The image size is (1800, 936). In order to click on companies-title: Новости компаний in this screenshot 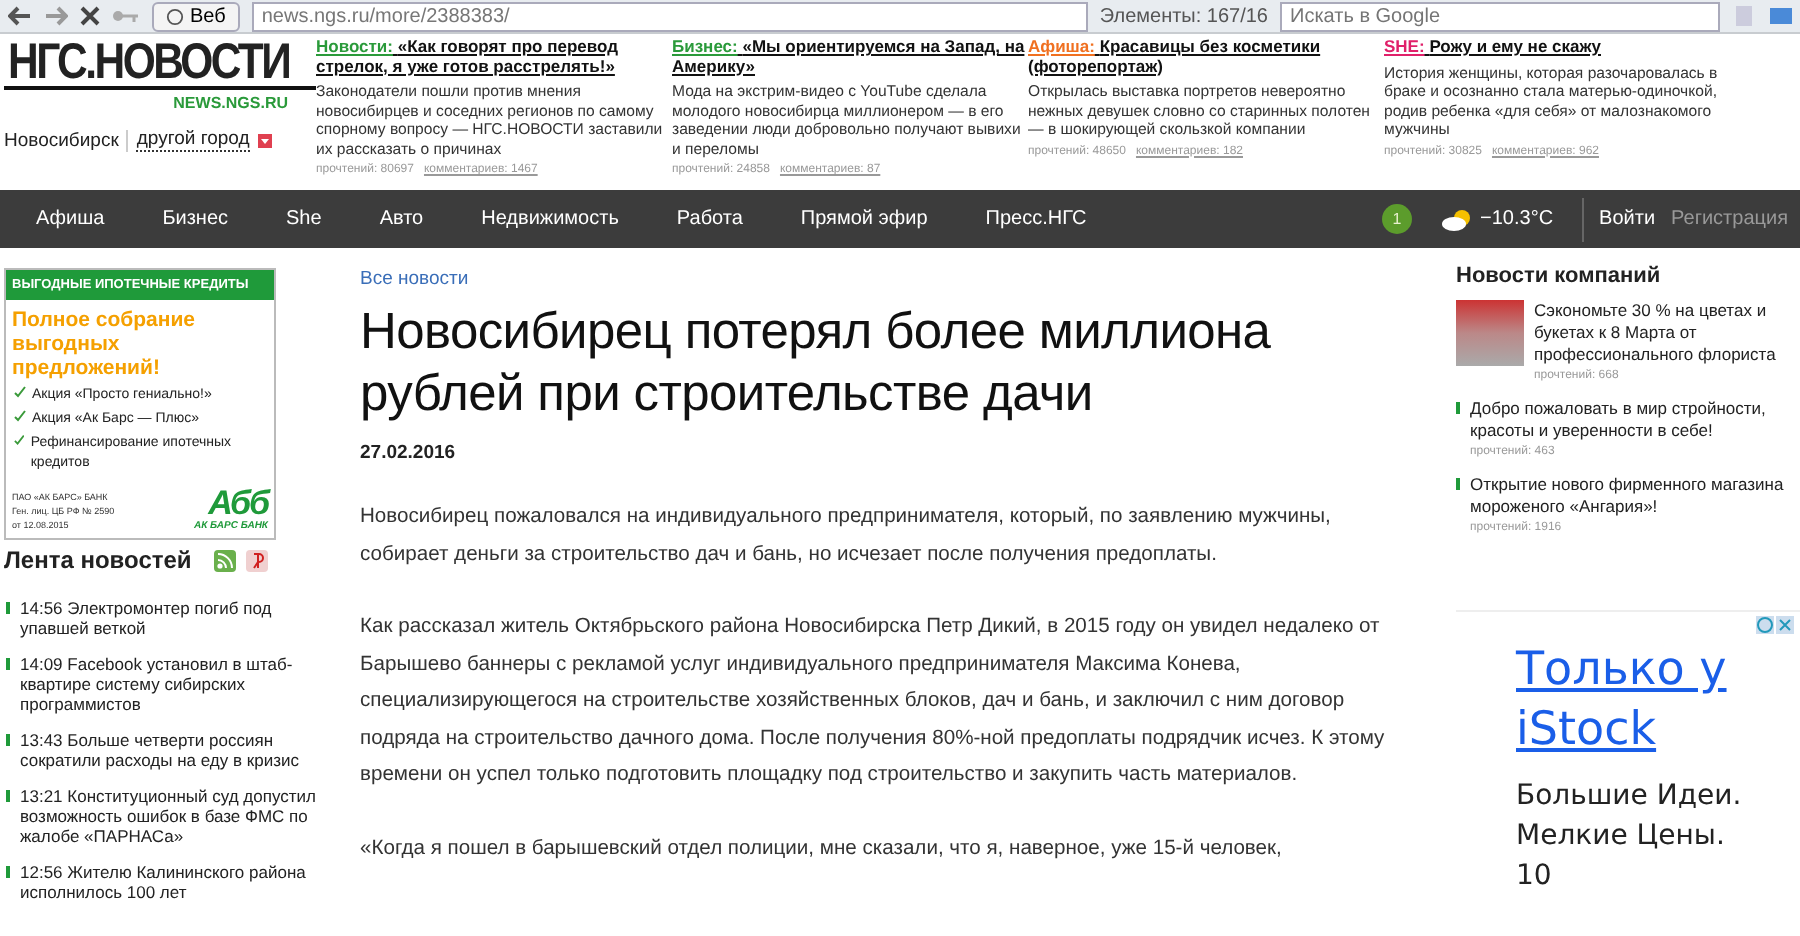, I will do `click(1559, 276)`.